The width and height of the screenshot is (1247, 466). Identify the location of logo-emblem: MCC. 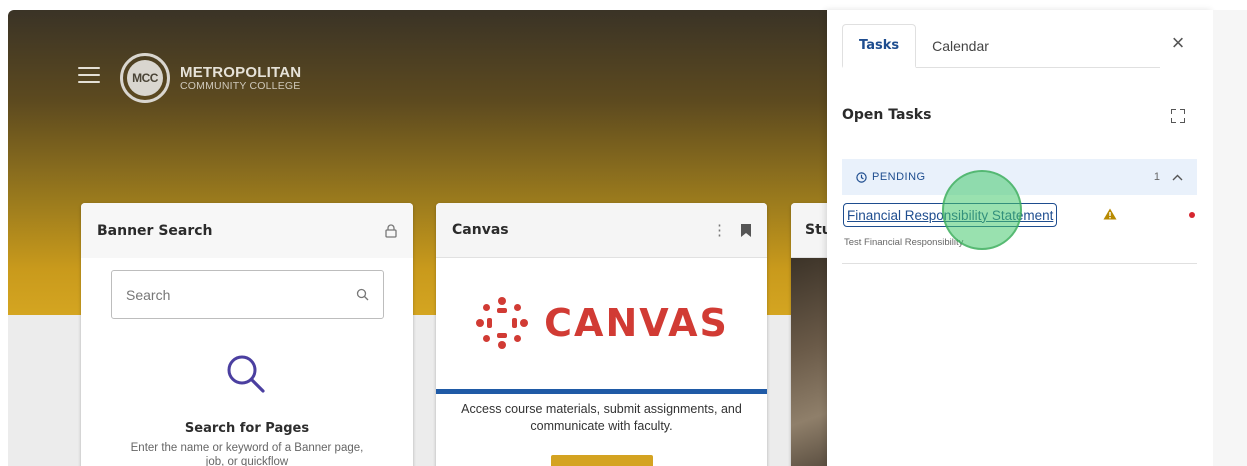
(145, 78).